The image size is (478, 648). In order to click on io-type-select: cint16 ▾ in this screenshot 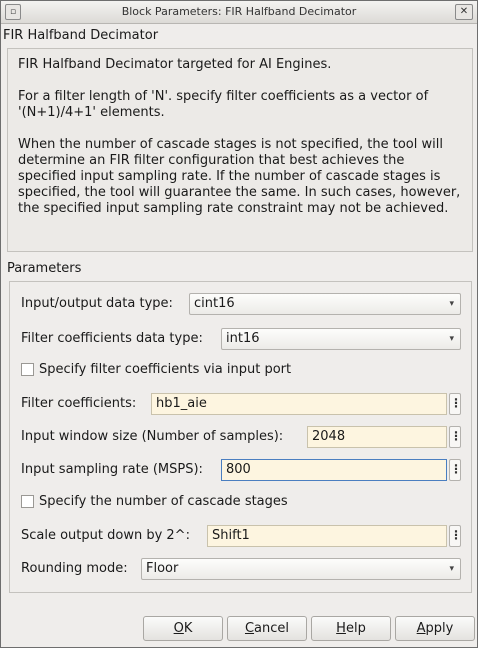, I will do `click(325, 304)`.